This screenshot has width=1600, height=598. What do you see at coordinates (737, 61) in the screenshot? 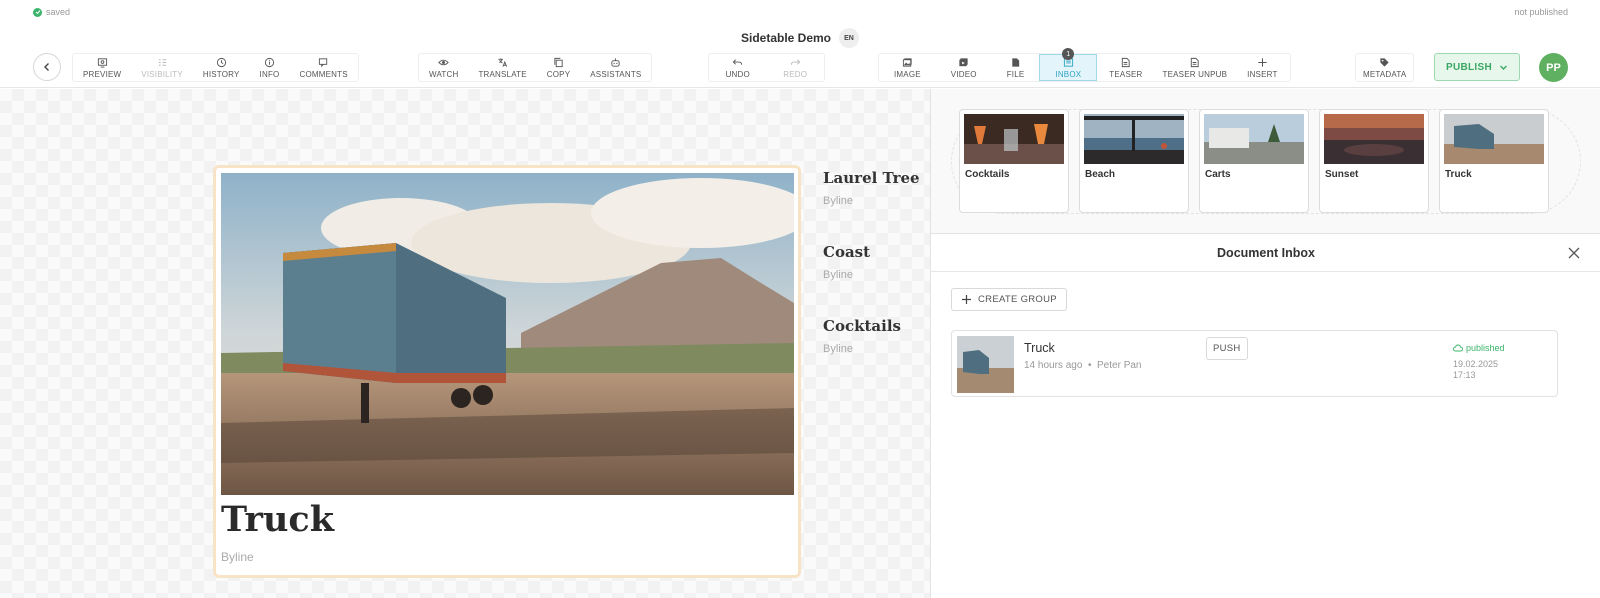
I see `undo-icon` at bounding box center [737, 61].